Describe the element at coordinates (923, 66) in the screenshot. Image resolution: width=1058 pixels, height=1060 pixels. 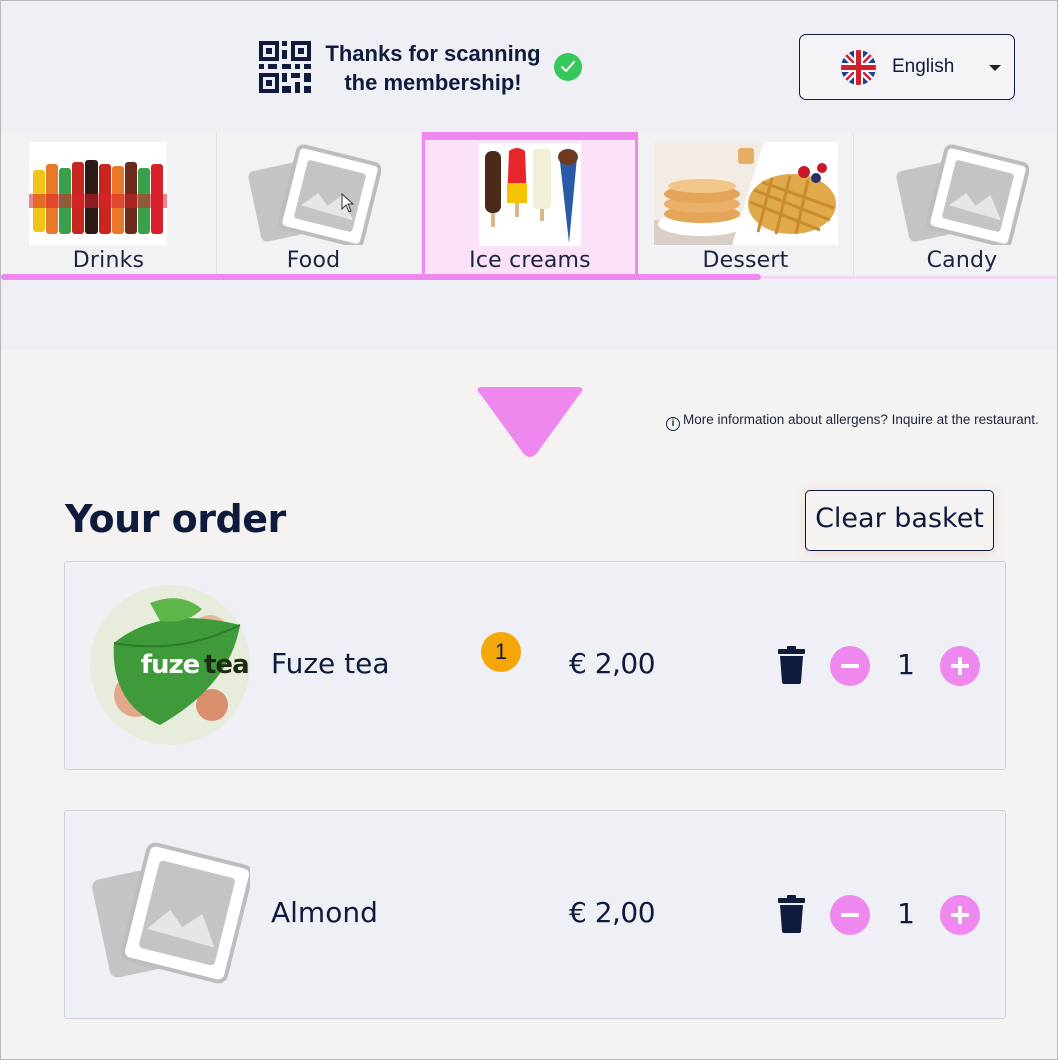
I see `language-label: English` at that location.